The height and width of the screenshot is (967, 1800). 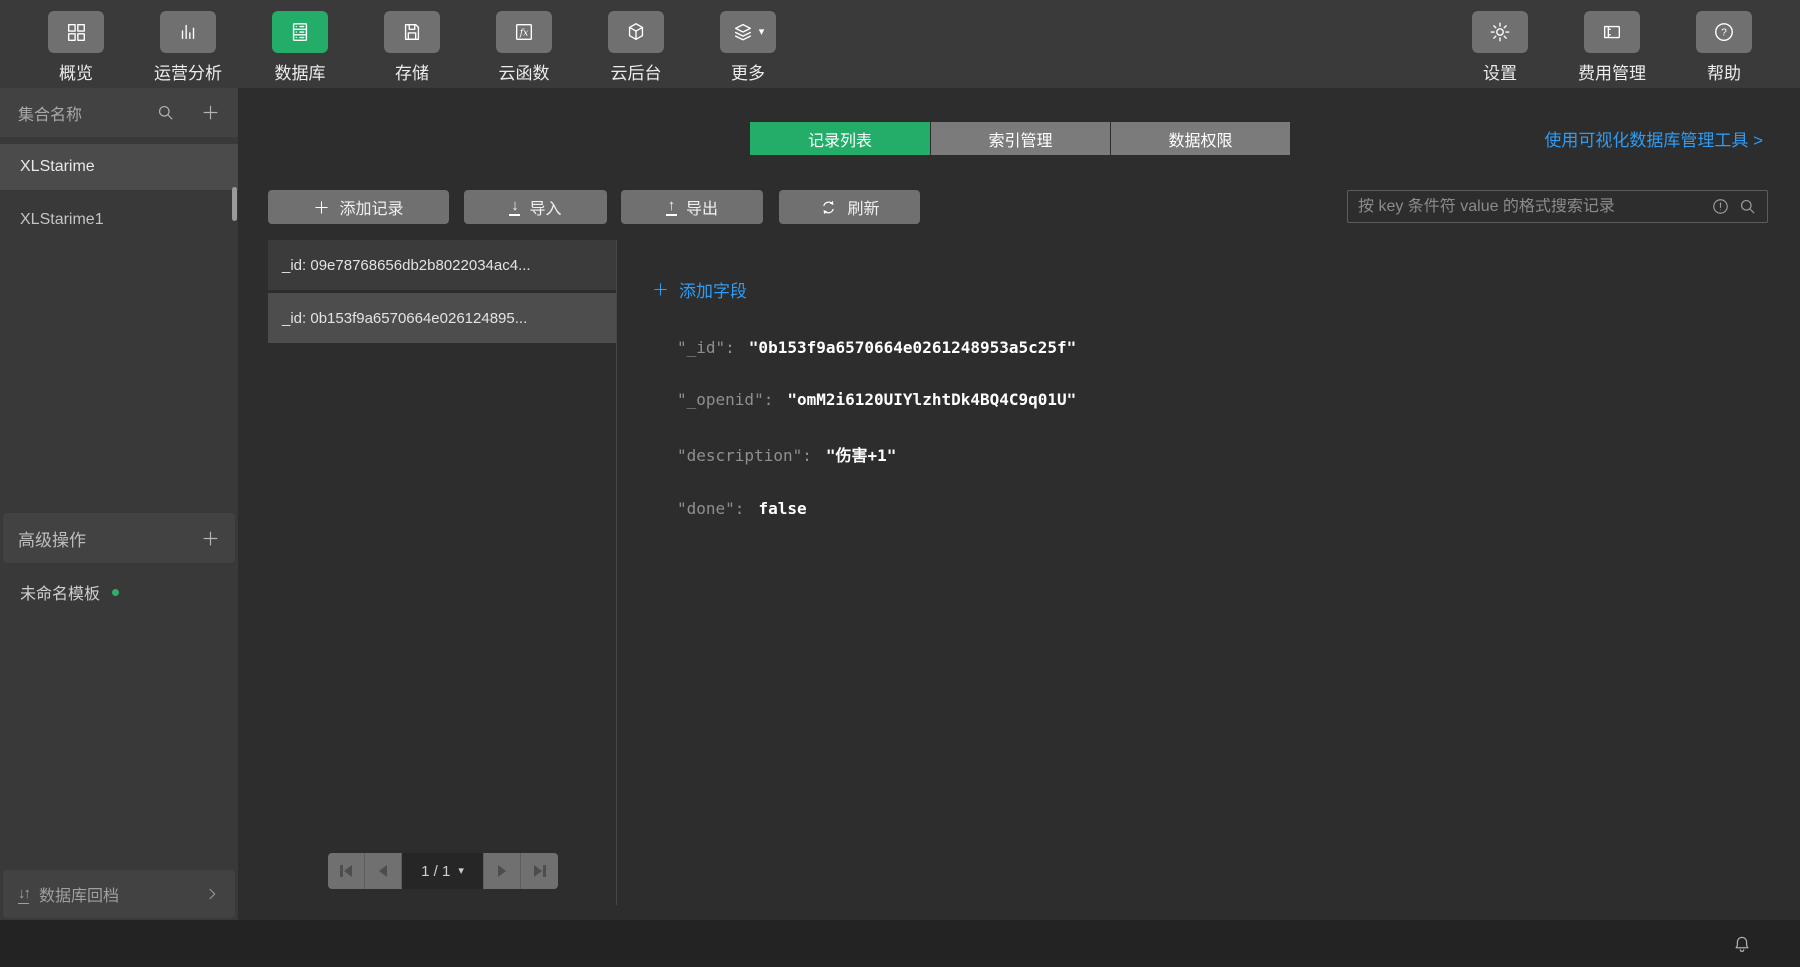 I want to click on export-icon: ↑, so click(x=671, y=206).